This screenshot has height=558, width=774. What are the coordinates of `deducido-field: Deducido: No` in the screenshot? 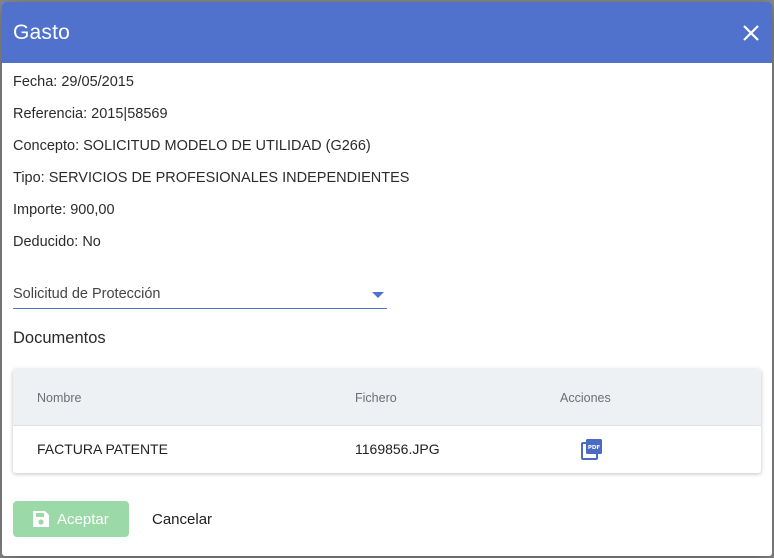 It's located at (57, 242).